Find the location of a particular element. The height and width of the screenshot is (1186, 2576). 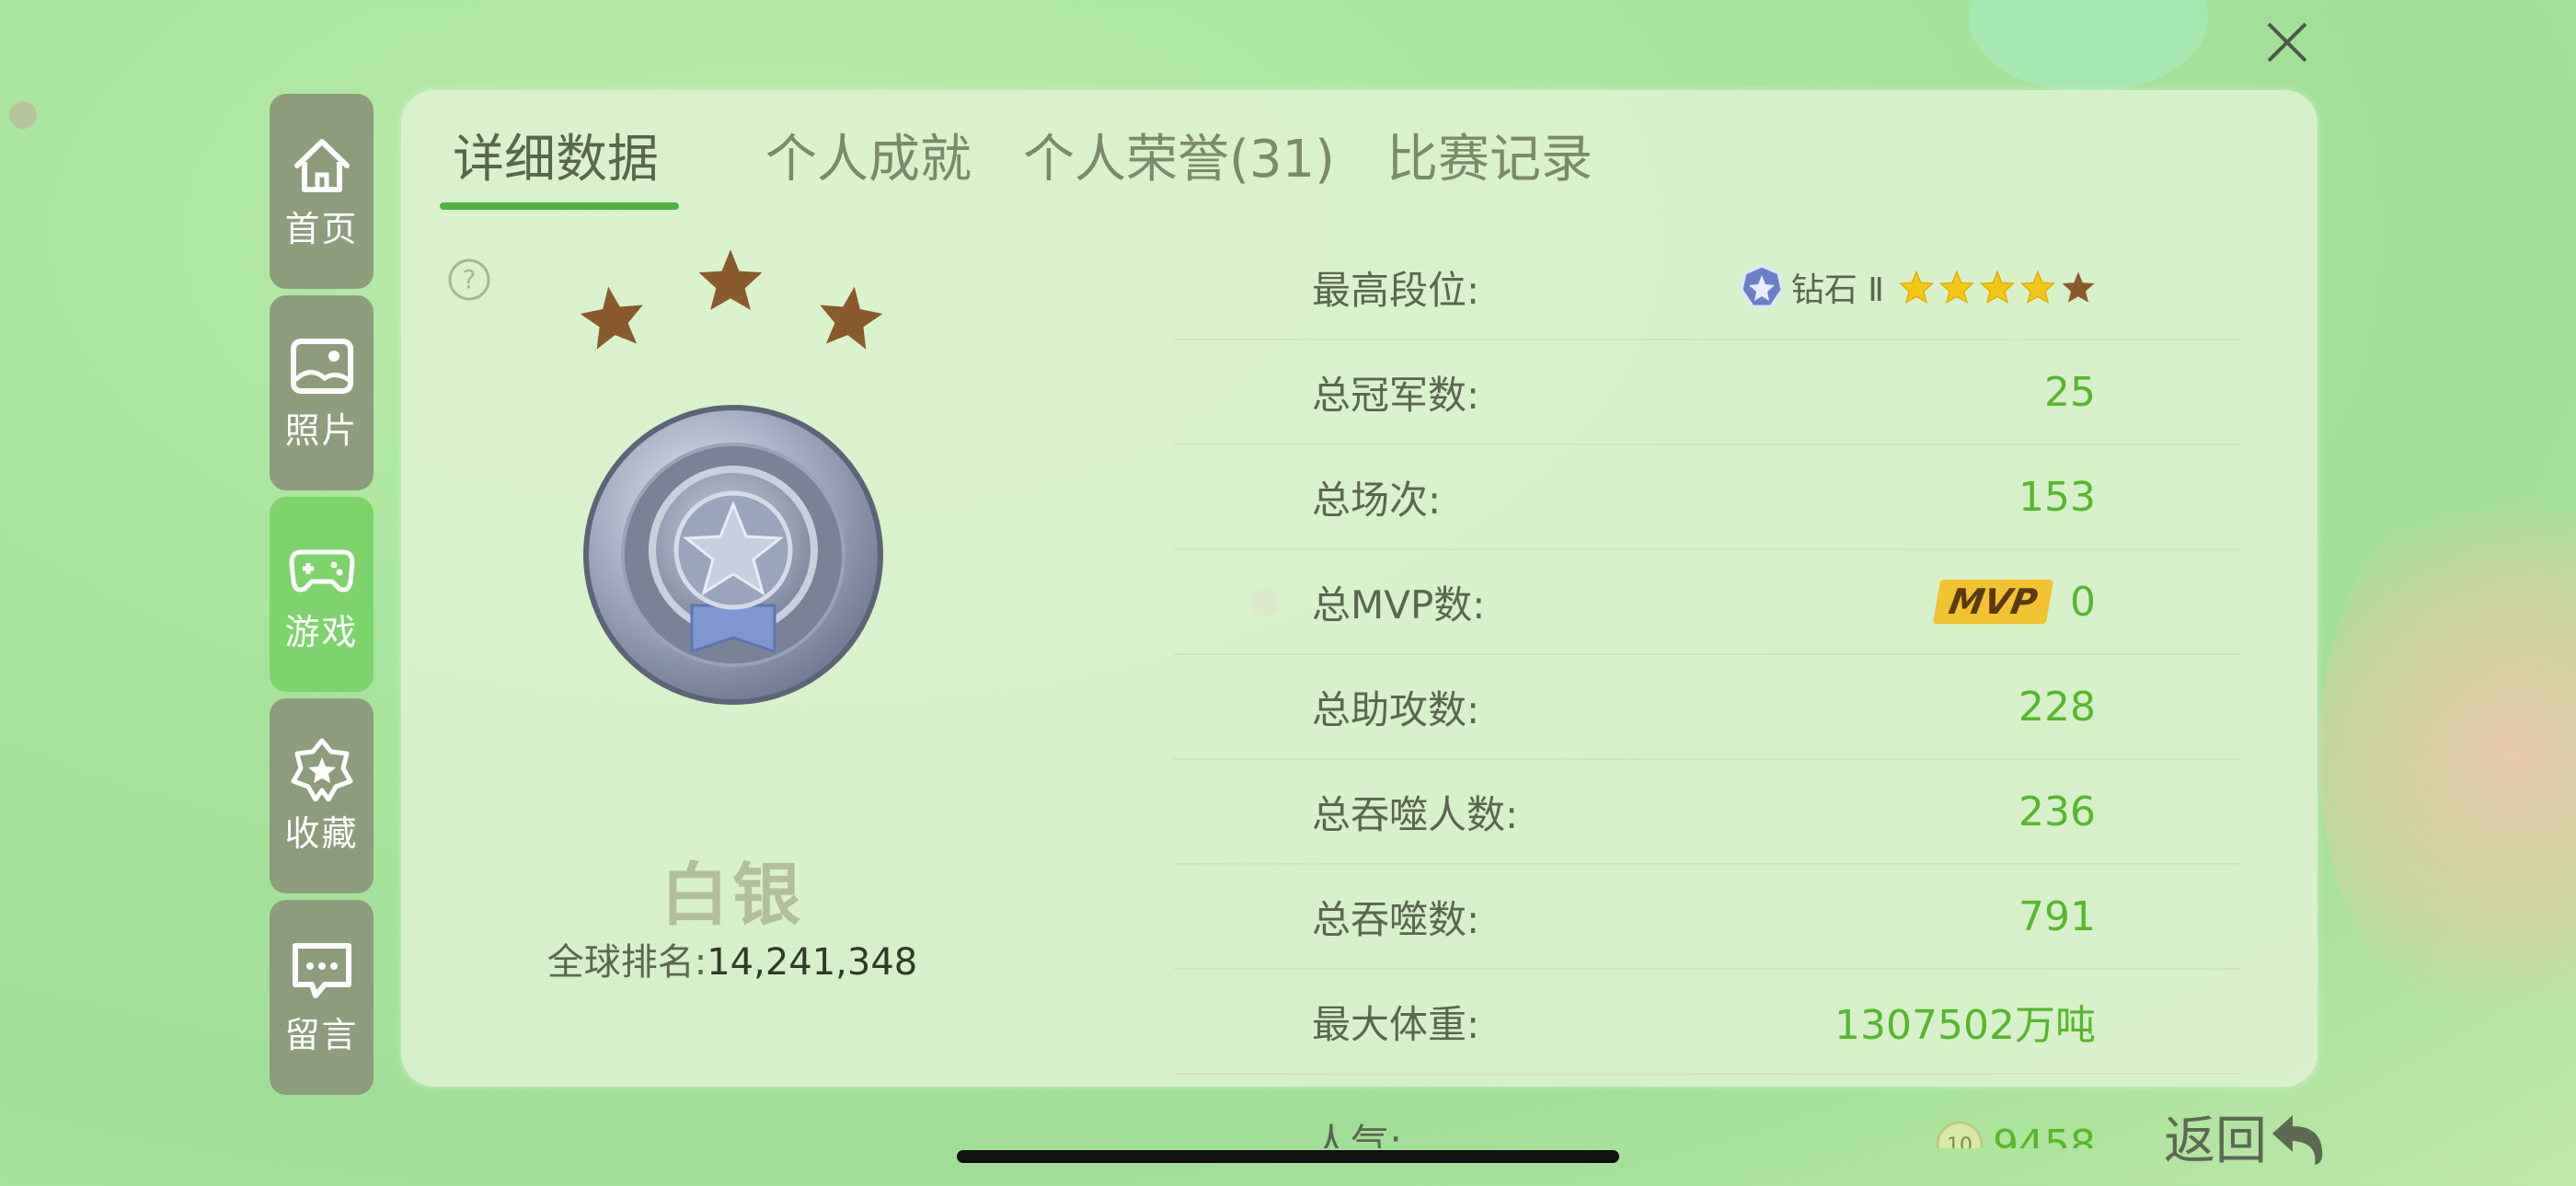

tab-label: 比赛记录 is located at coordinates (1489, 160).